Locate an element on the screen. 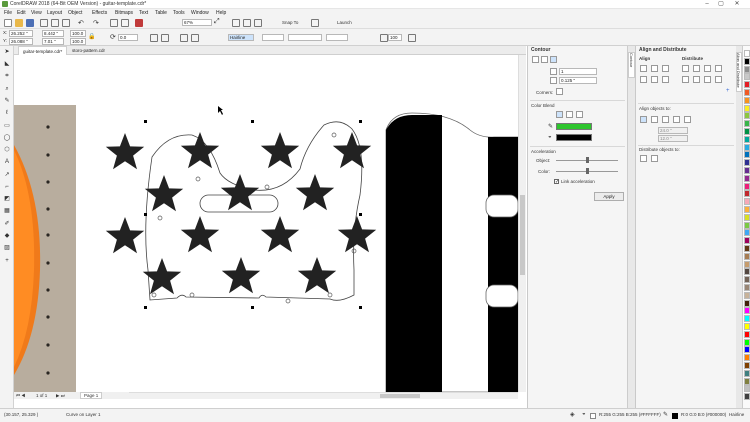 This screenshot has height=422, width=750. first-page-icon: ⏮ ◀ is located at coordinates (20, 395).